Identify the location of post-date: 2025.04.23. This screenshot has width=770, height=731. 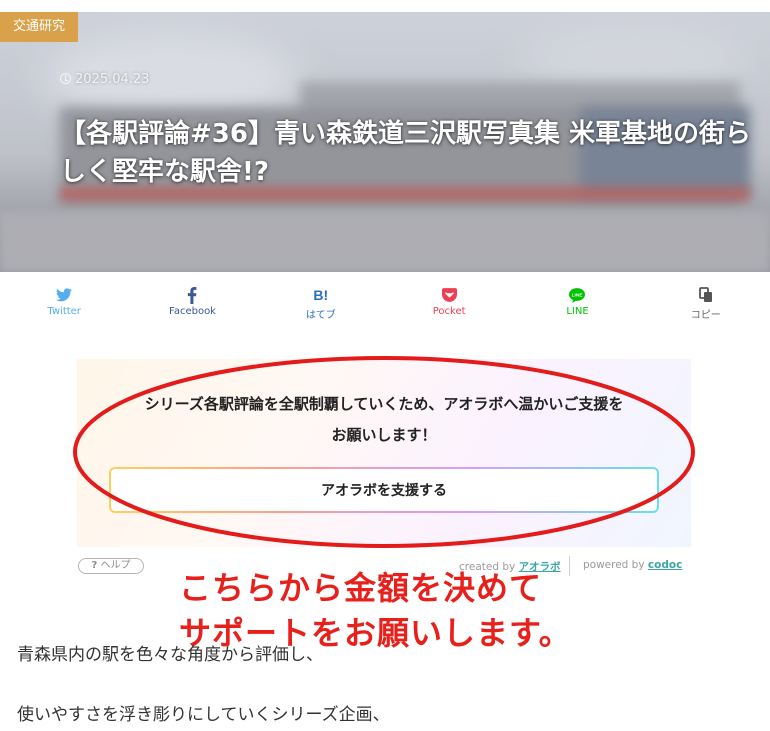
(104, 79).